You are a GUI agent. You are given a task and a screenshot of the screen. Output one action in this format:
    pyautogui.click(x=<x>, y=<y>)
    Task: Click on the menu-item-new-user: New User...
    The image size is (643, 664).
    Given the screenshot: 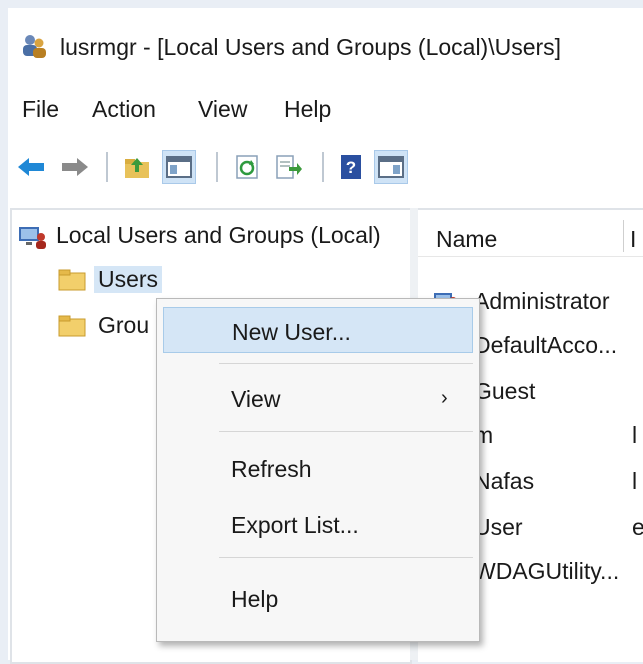 What is the action you would take?
    pyautogui.click(x=318, y=330)
    